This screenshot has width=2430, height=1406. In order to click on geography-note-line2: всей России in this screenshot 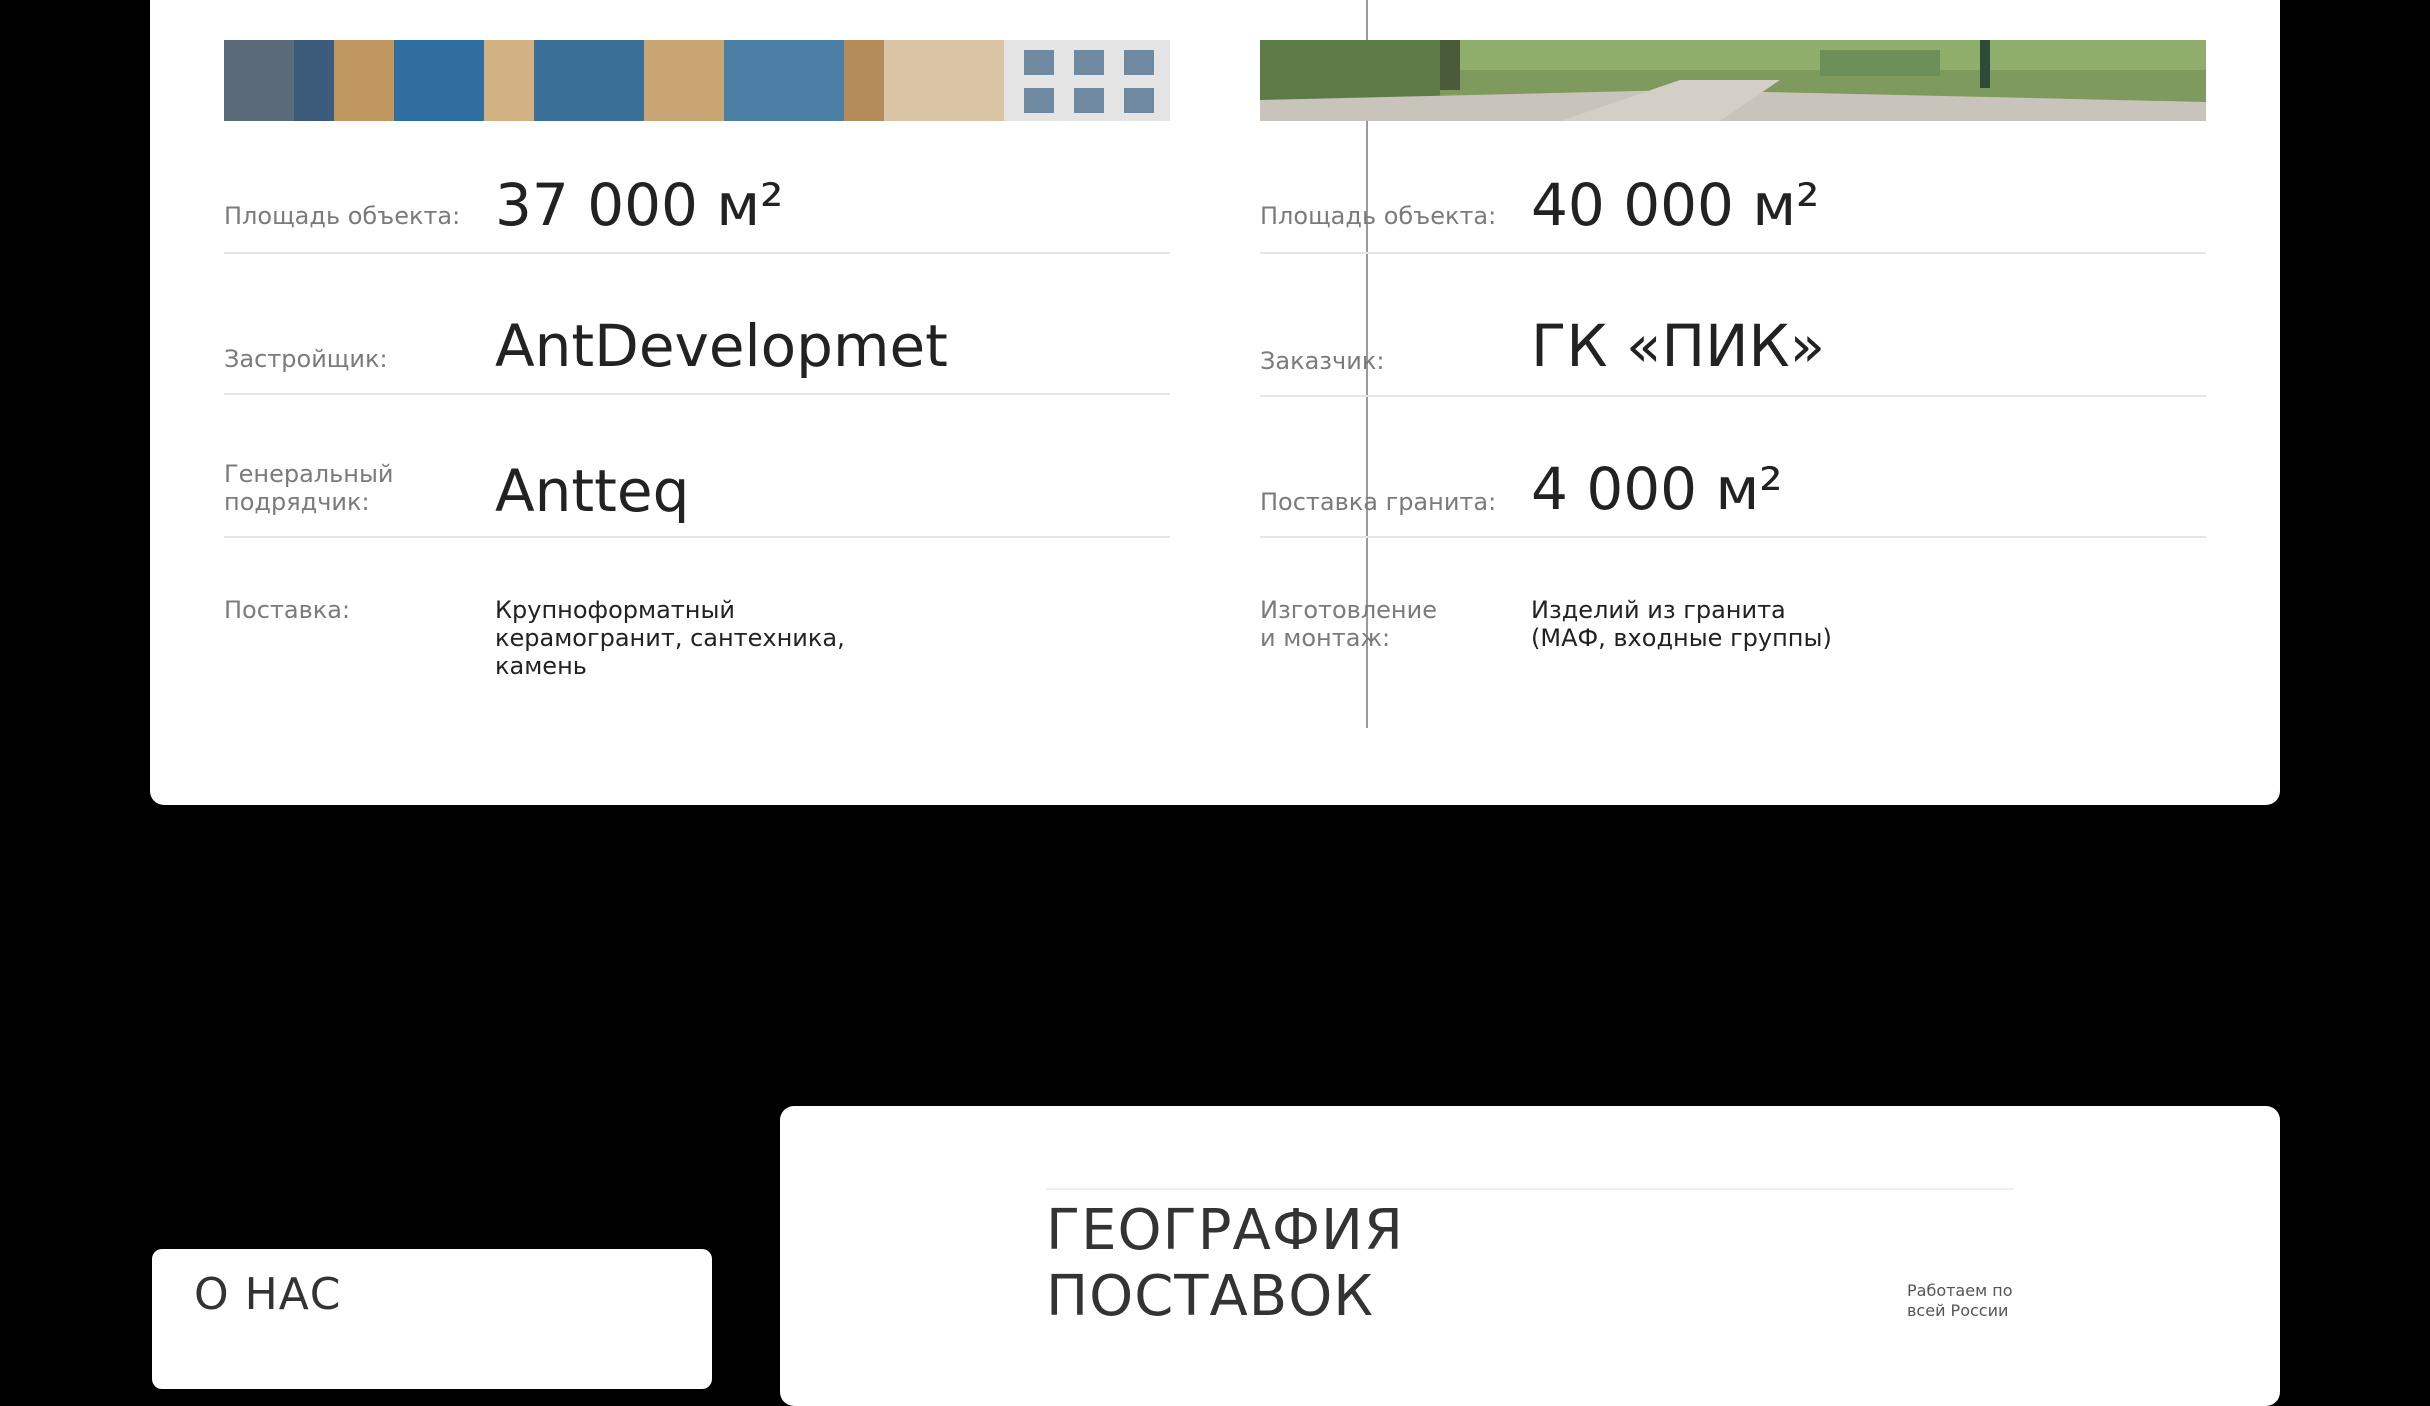, I will do `click(1958, 1310)`.